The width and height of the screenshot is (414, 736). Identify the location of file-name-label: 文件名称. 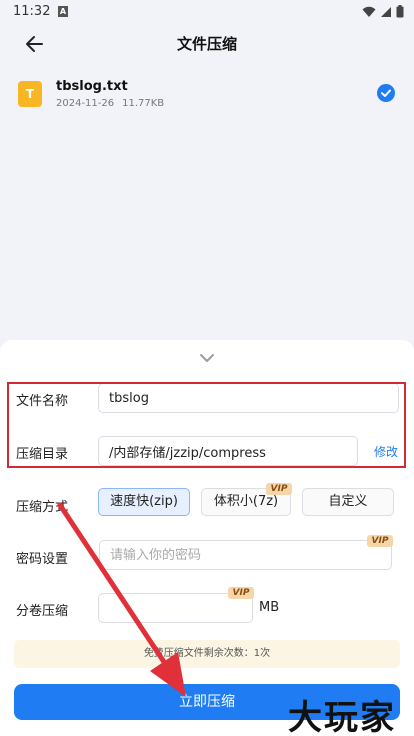
(42, 401).